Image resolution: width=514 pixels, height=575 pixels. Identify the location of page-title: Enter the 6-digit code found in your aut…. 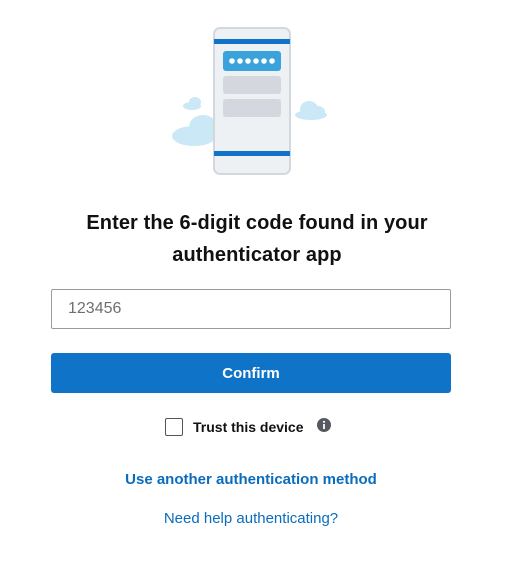
(257, 239).